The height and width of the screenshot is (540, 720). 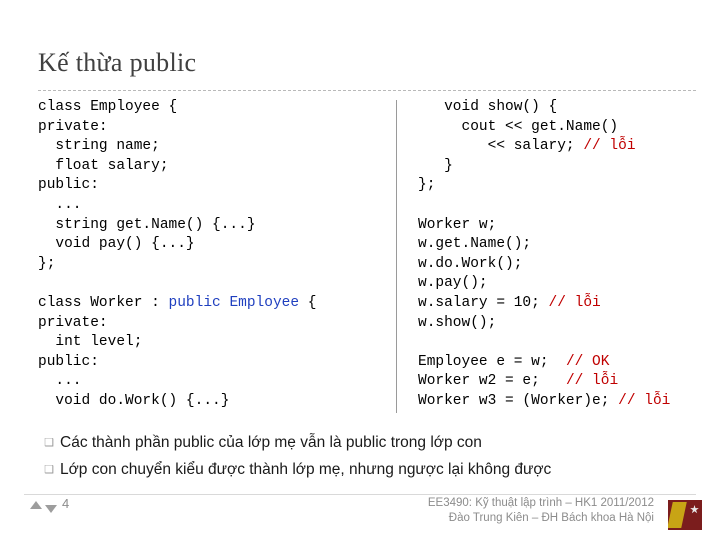 What do you see at coordinates (457, 224) in the screenshot?
I see `code-token: Worker w;` at bounding box center [457, 224].